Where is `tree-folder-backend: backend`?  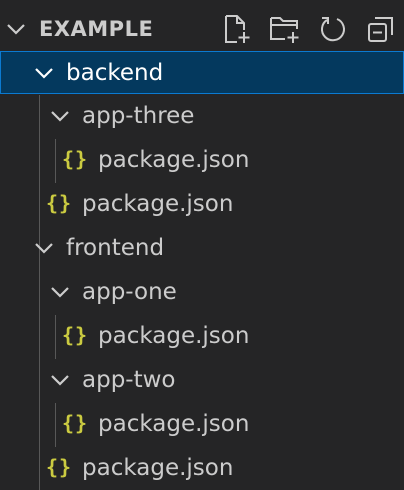
tree-folder-backend: backend is located at coordinates (202, 72).